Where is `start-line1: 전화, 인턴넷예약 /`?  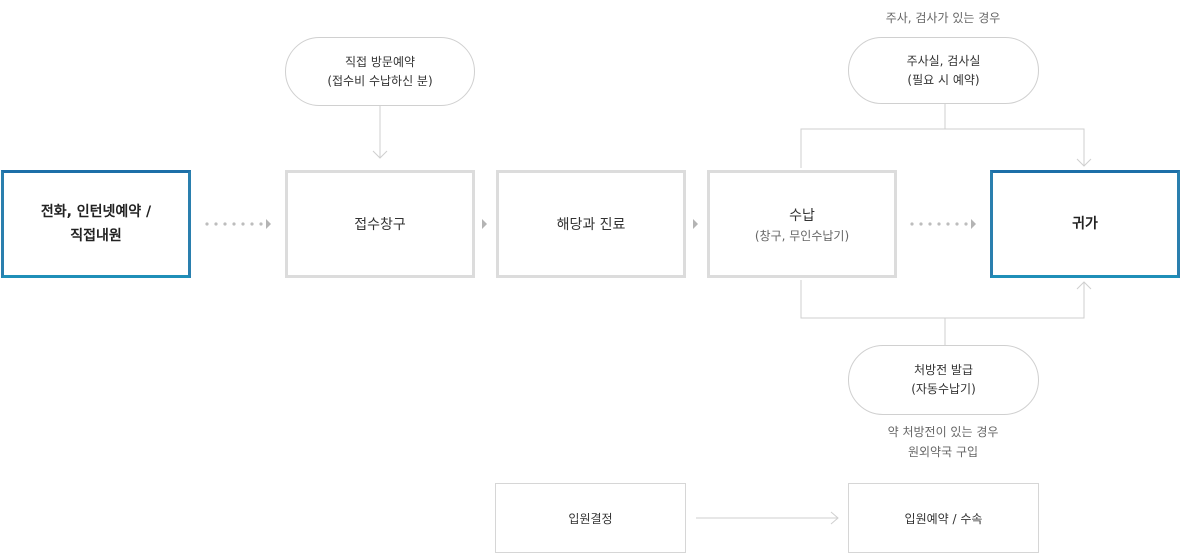
start-line1: 전화, 인턴넷예약 / is located at coordinates (96, 212).